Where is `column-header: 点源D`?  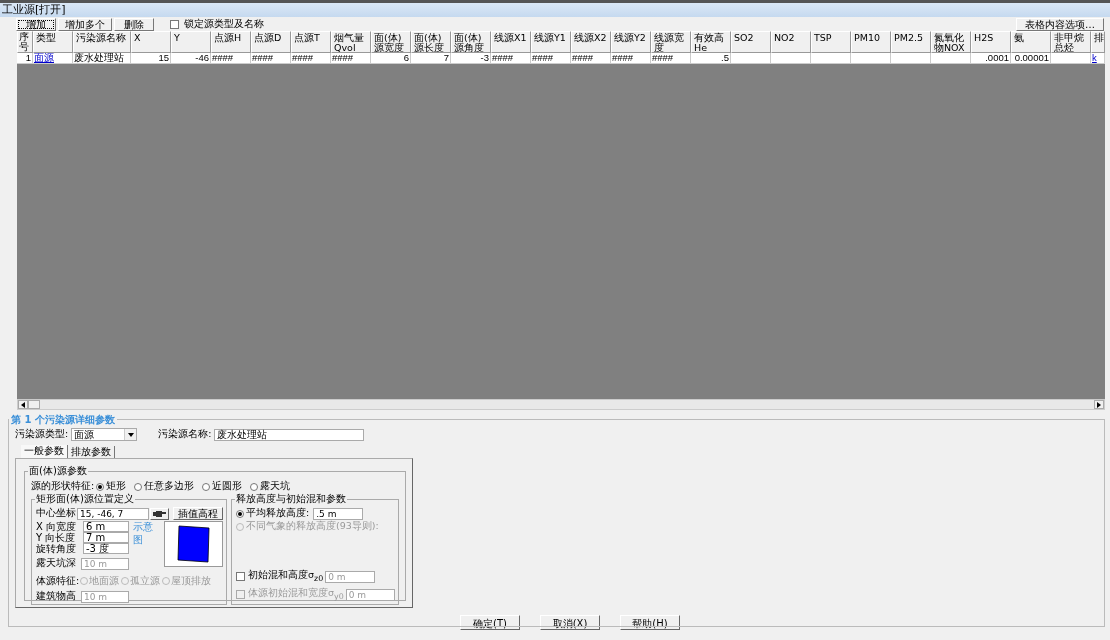
column-header: 点源D is located at coordinates (271, 42).